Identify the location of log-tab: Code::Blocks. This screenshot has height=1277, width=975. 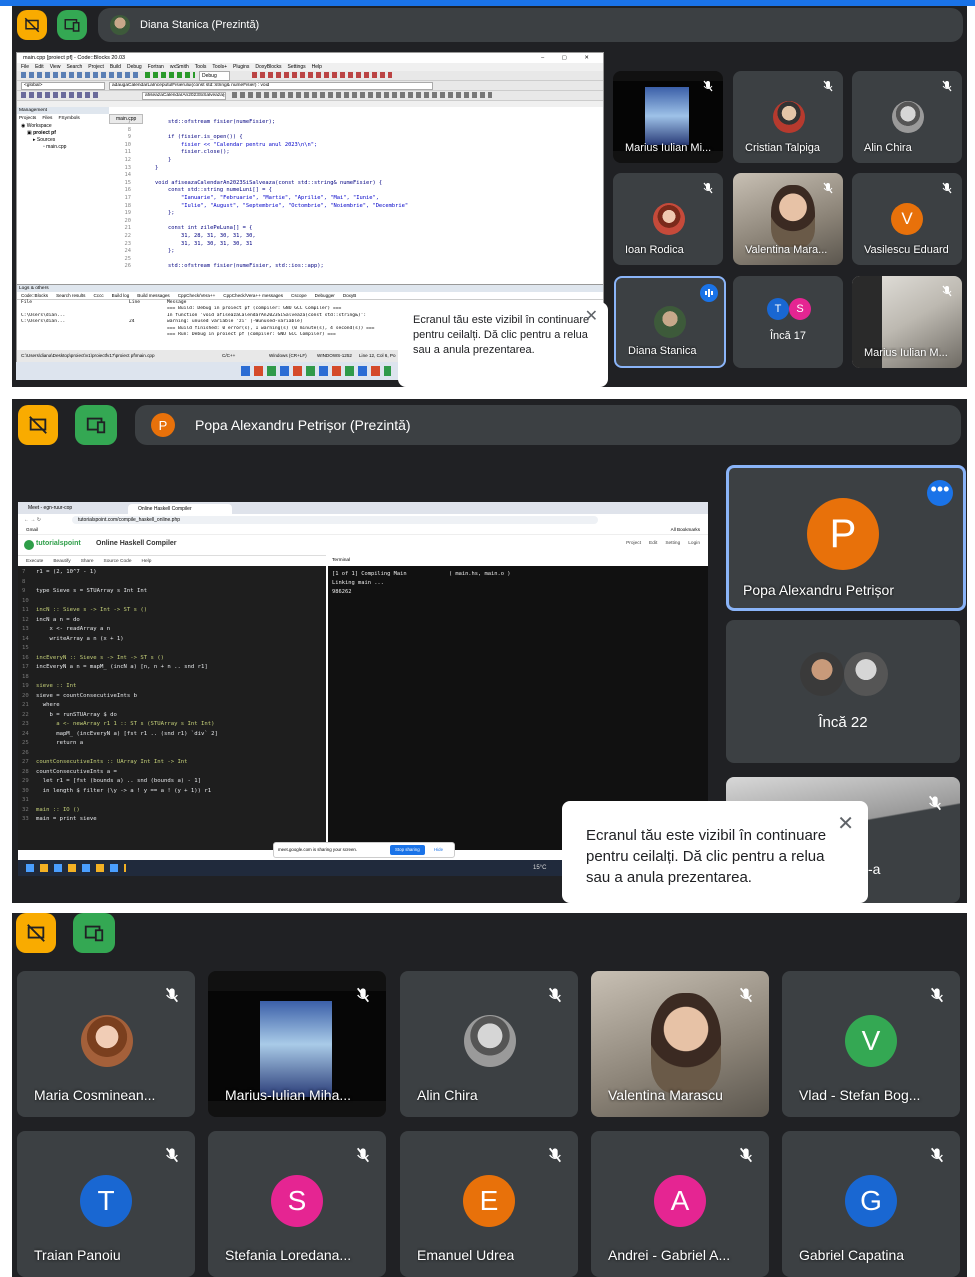
(34, 295).